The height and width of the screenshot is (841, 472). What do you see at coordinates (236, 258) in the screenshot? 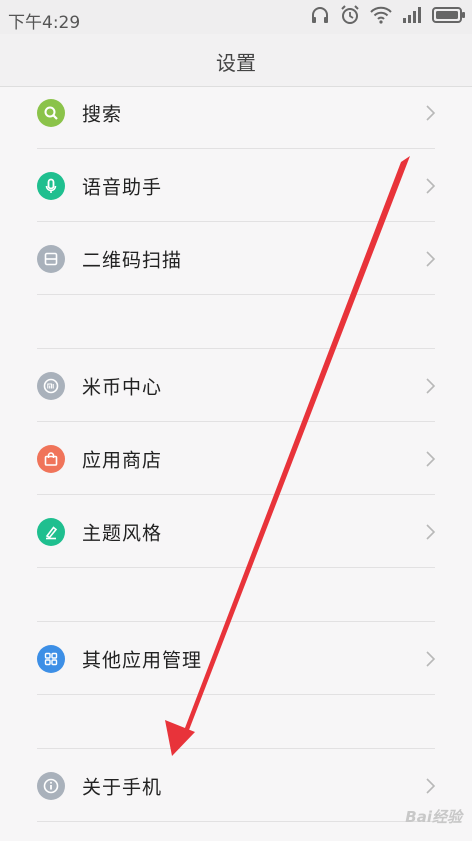
I see `settings-item-qr-scan: 二维码扫描` at bounding box center [236, 258].